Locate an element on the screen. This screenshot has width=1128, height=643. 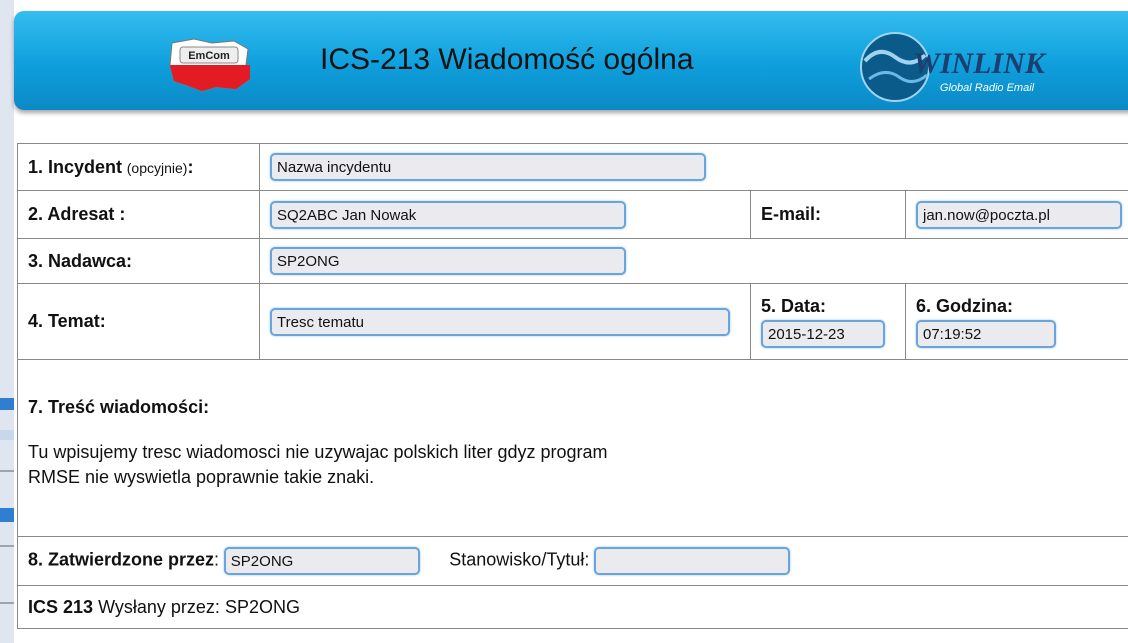
position-title-input is located at coordinates (692, 561).